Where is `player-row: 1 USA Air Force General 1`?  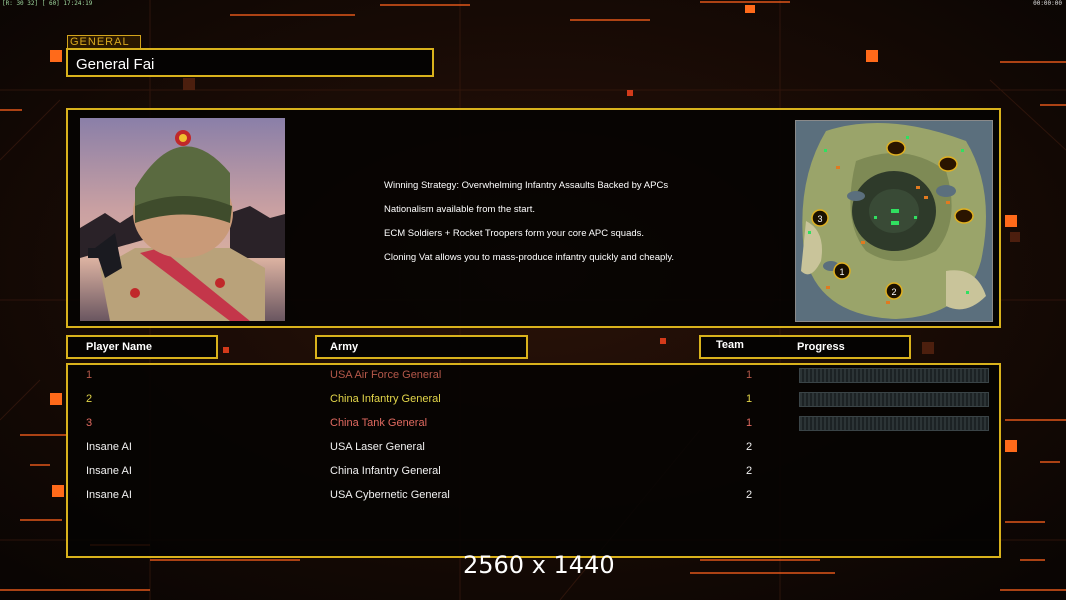 player-row: 1 USA Air Force General 1 is located at coordinates (533, 375).